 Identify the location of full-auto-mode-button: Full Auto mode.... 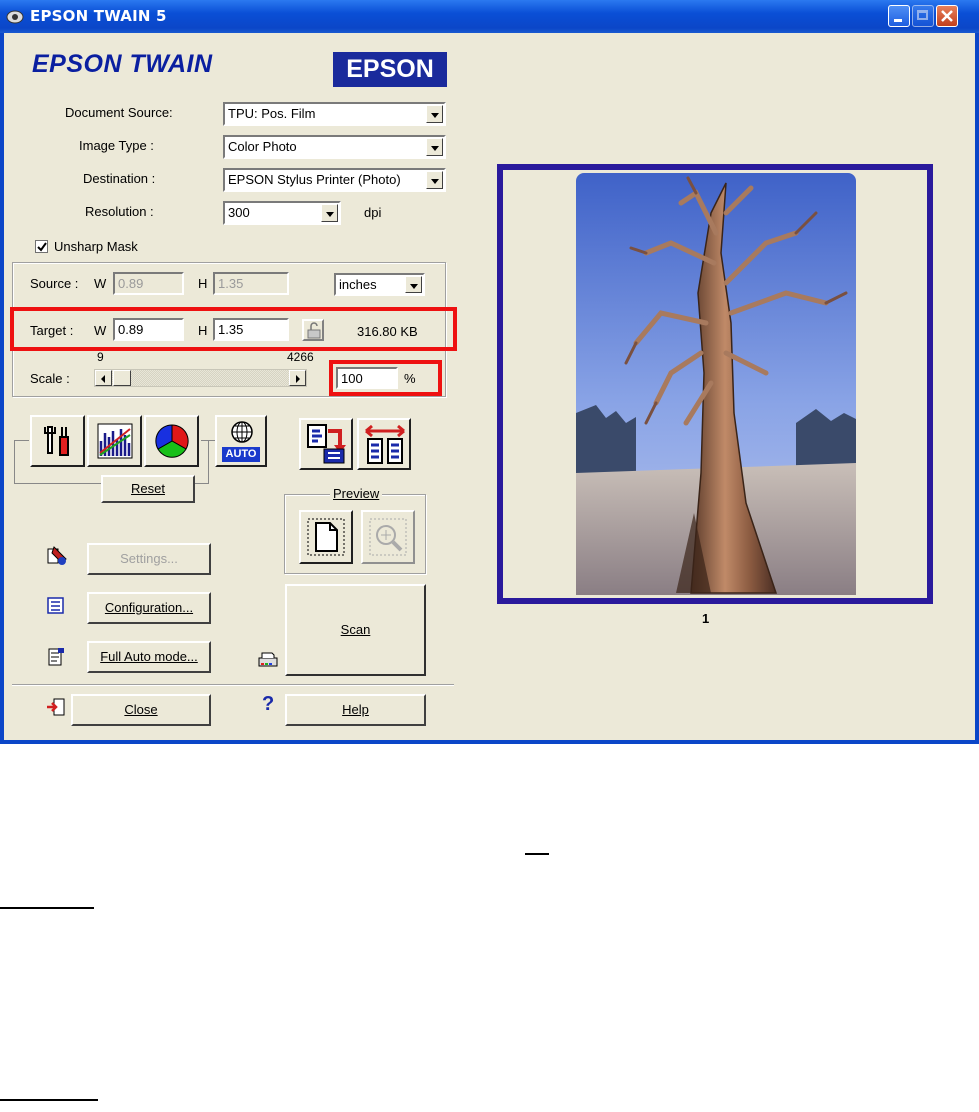
(149, 657).